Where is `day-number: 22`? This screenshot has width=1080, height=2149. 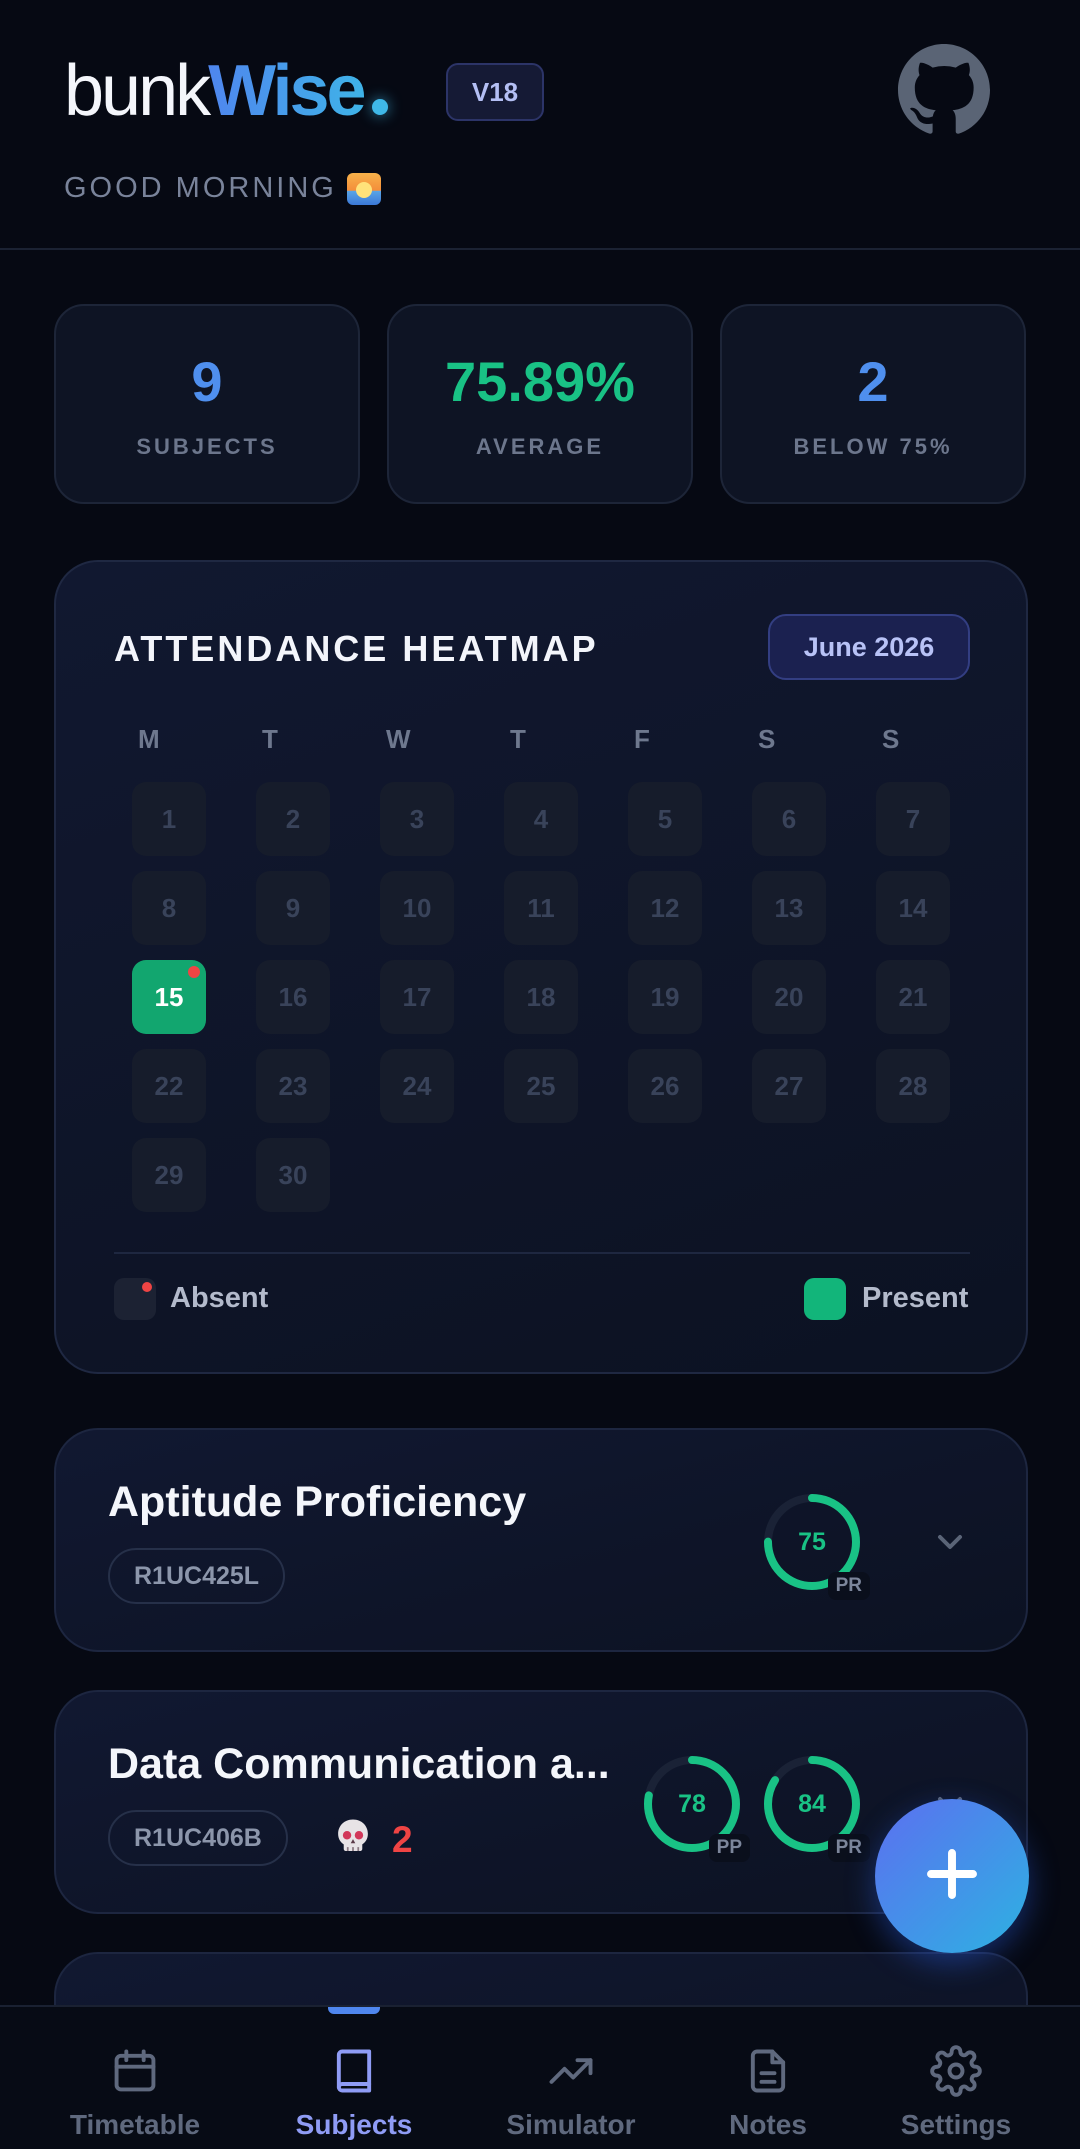 day-number: 22 is located at coordinates (169, 1085).